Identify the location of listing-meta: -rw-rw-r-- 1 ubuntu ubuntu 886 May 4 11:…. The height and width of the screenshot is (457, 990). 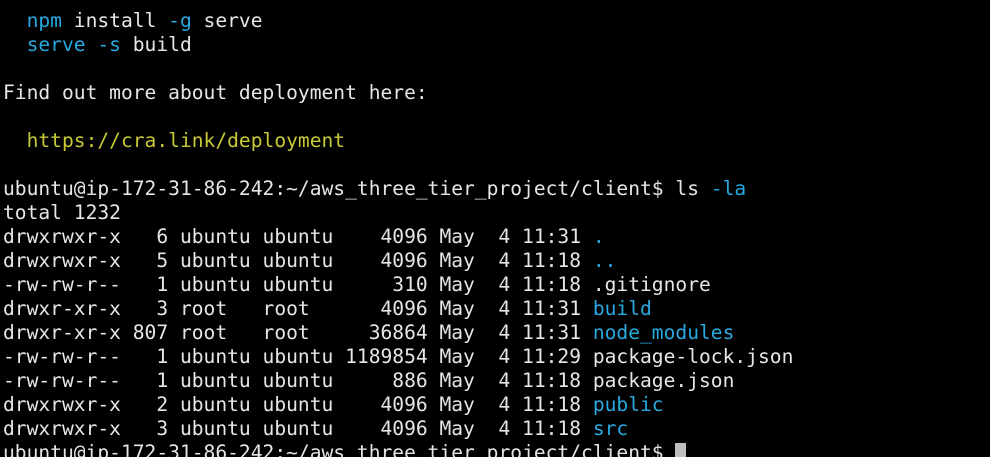
(298, 380).